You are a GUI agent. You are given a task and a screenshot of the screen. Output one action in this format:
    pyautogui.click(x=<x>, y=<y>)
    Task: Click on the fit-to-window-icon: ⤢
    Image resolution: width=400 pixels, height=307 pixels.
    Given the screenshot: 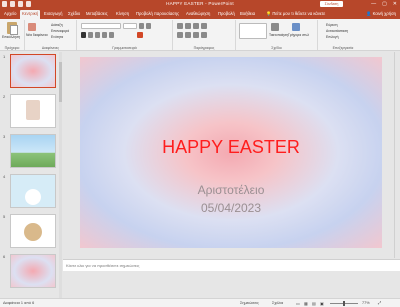 What is the action you would take?
    pyautogui.click(x=379, y=303)
    